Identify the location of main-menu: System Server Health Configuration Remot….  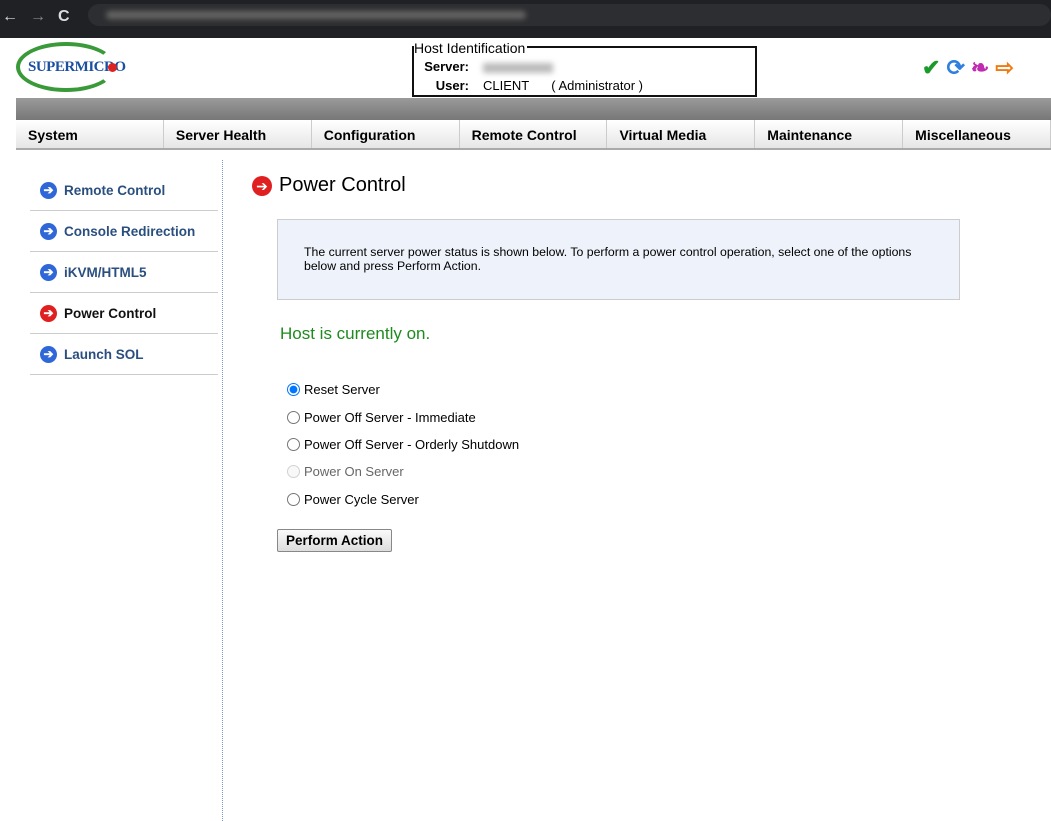
(533, 135).